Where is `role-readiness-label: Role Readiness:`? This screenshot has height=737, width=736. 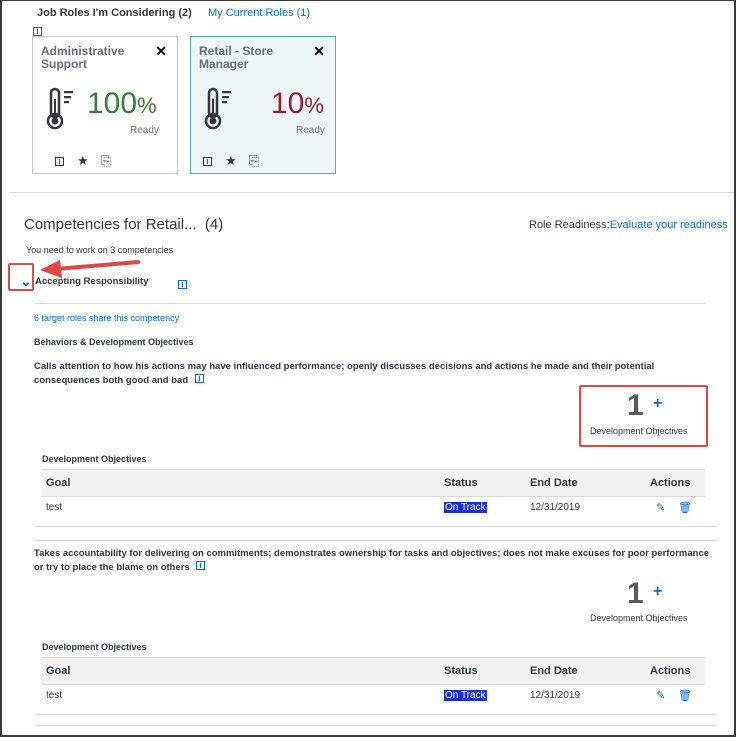 role-readiness-label: Role Readiness: is located at coordinates (569, 225).